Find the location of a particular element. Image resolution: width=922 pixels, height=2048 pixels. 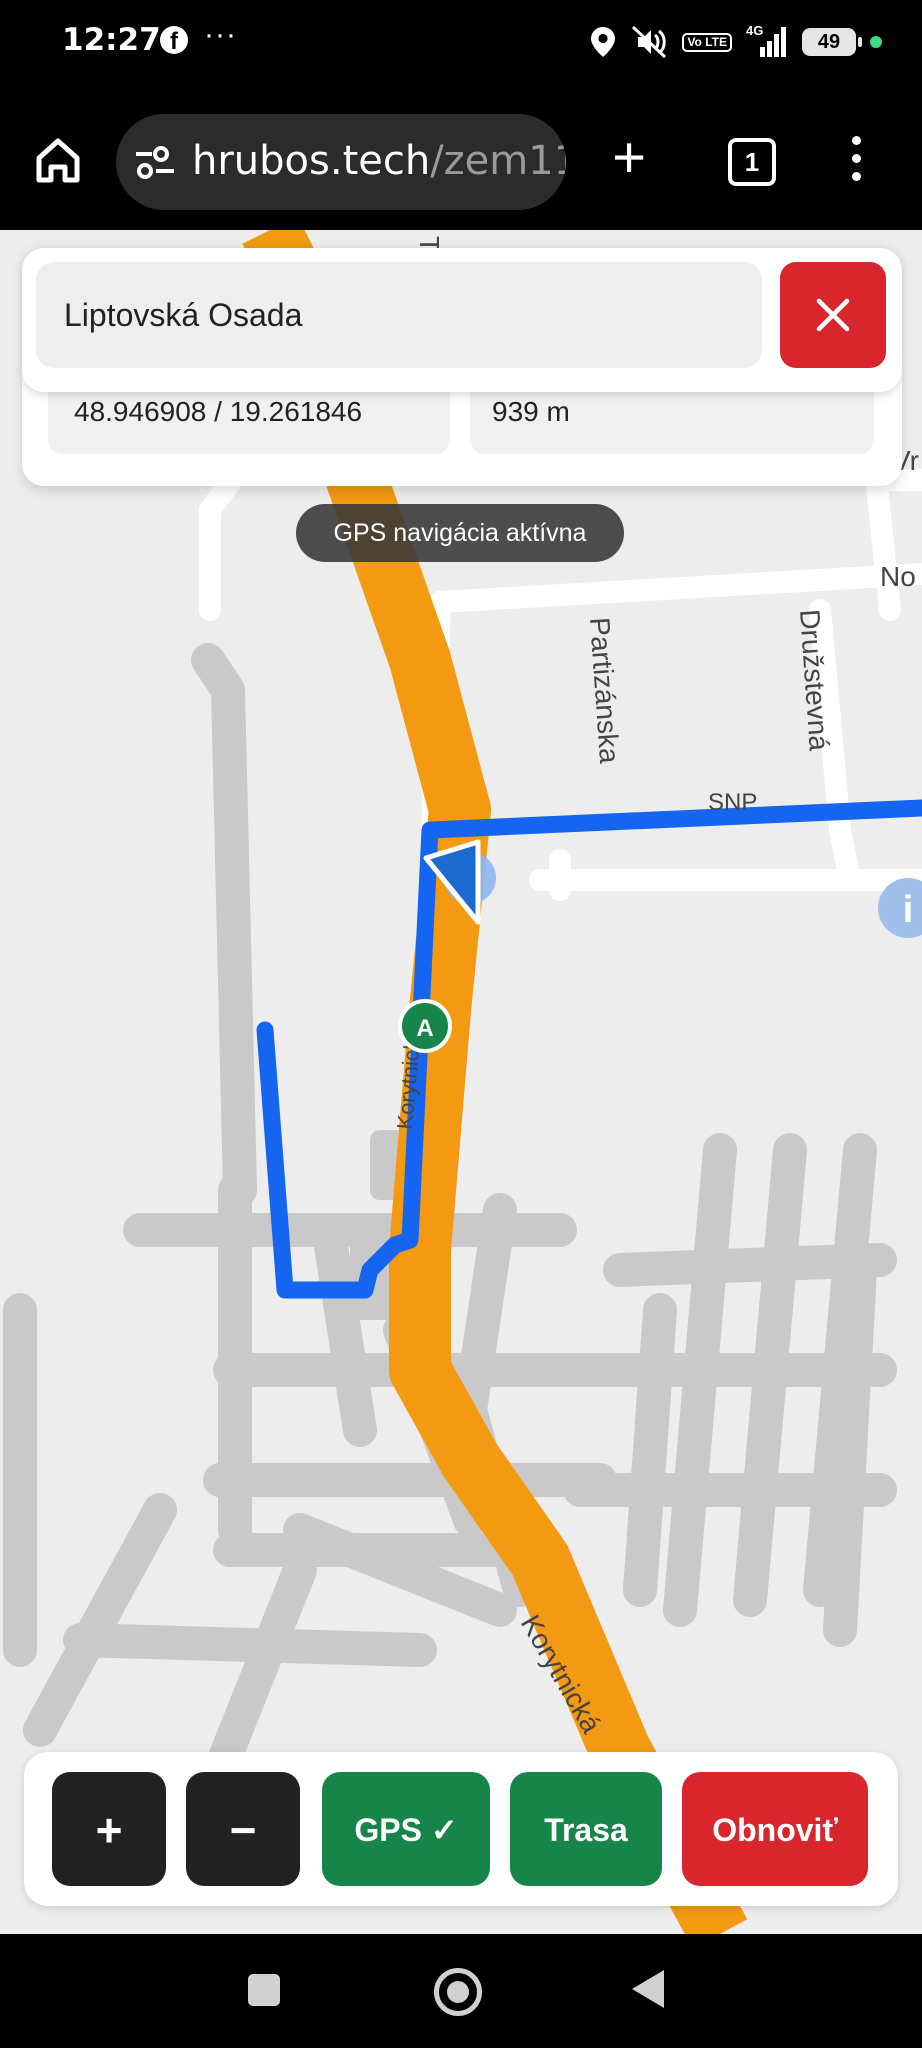

route-button: Trasa is located at coordinates (586, 1829).